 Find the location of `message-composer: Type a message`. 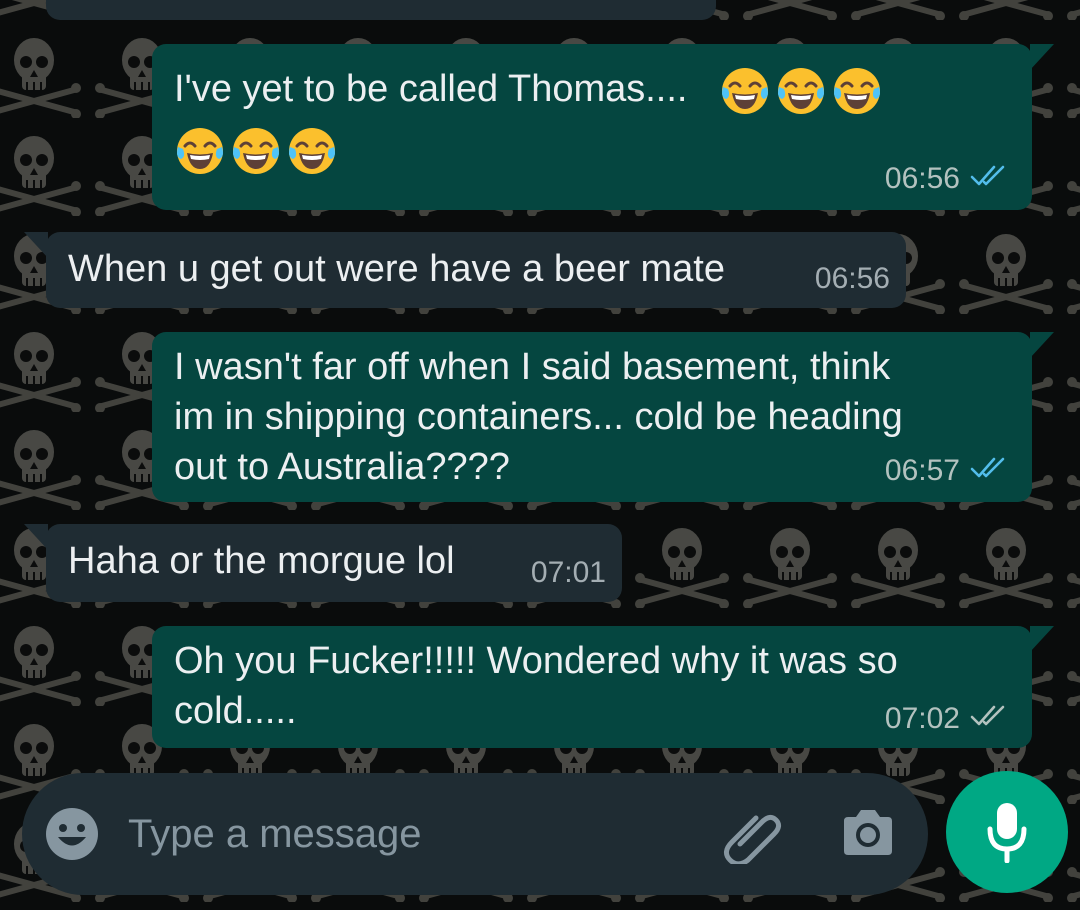

message-composer: Type a message is located at coordinates (475, 834).